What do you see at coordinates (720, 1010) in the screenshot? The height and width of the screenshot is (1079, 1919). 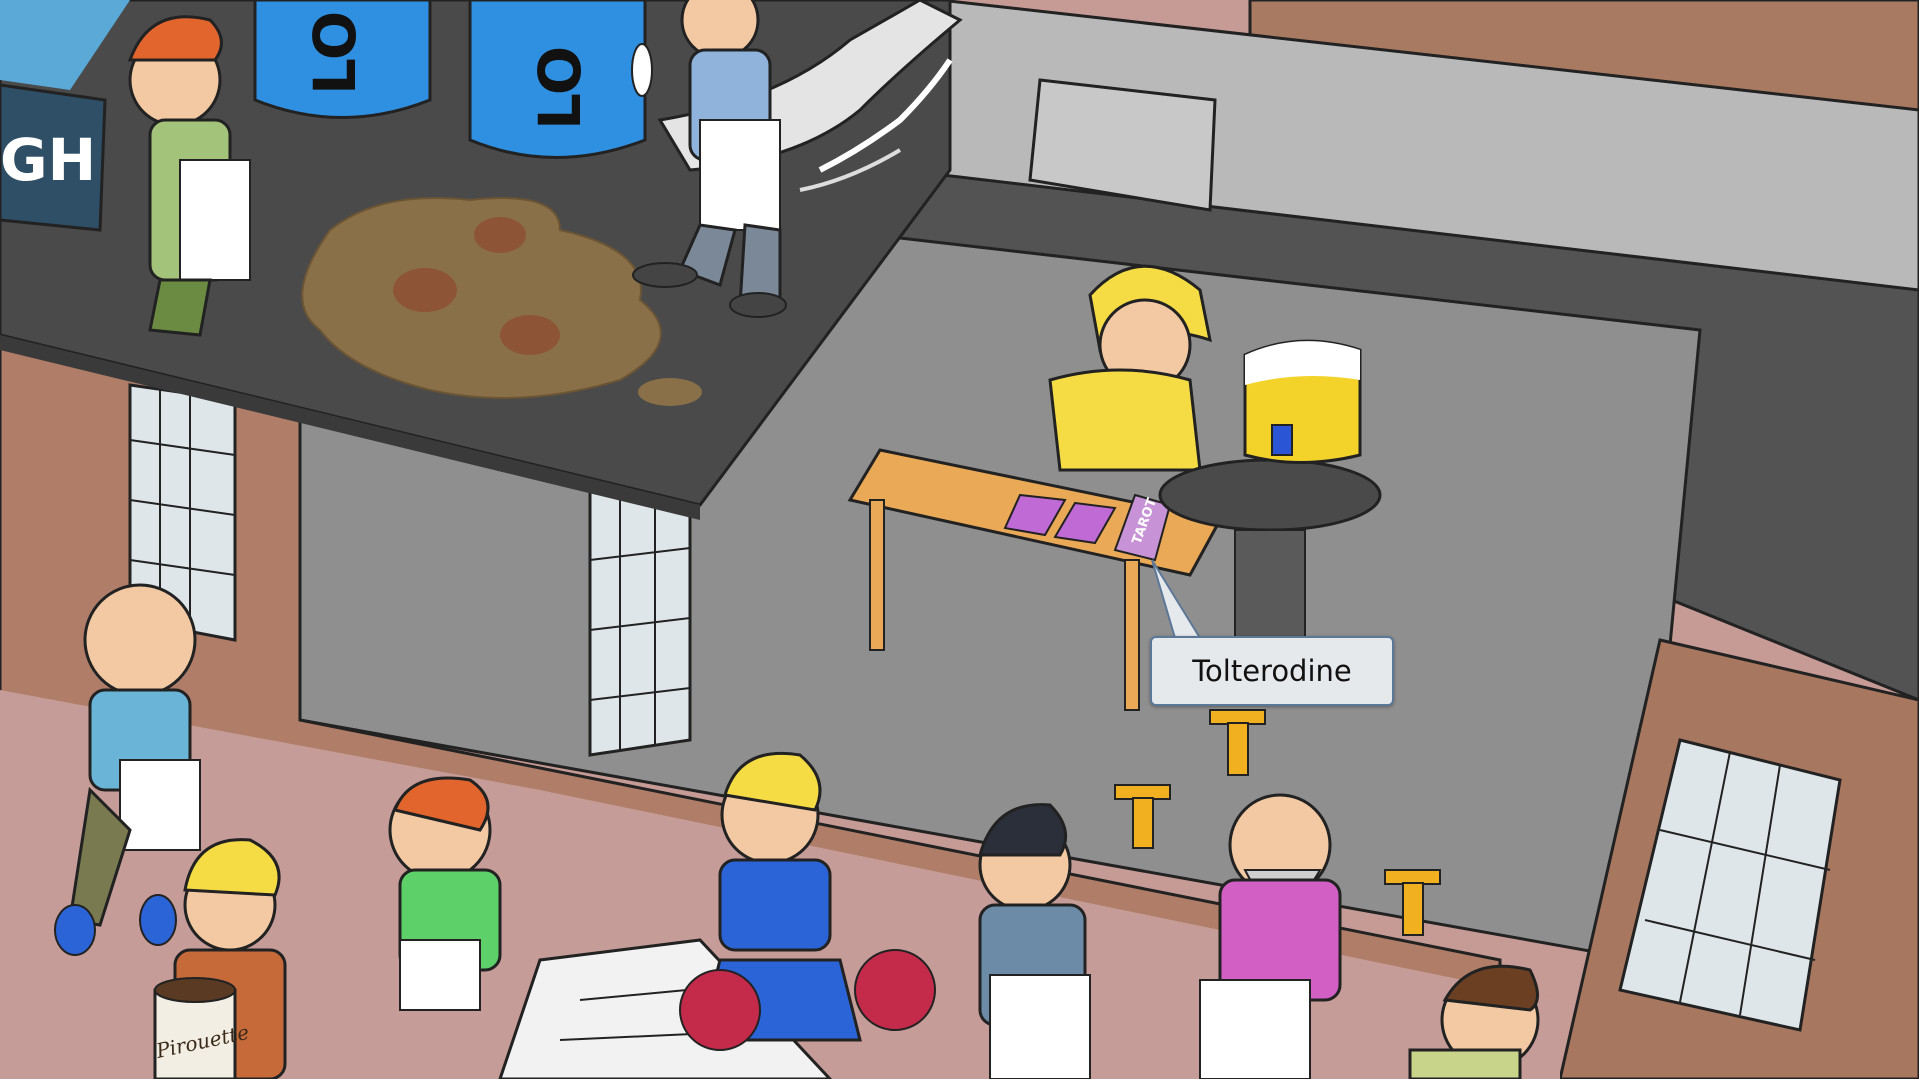 I see `pom-pom-left` at bounding box center [720, 1010].